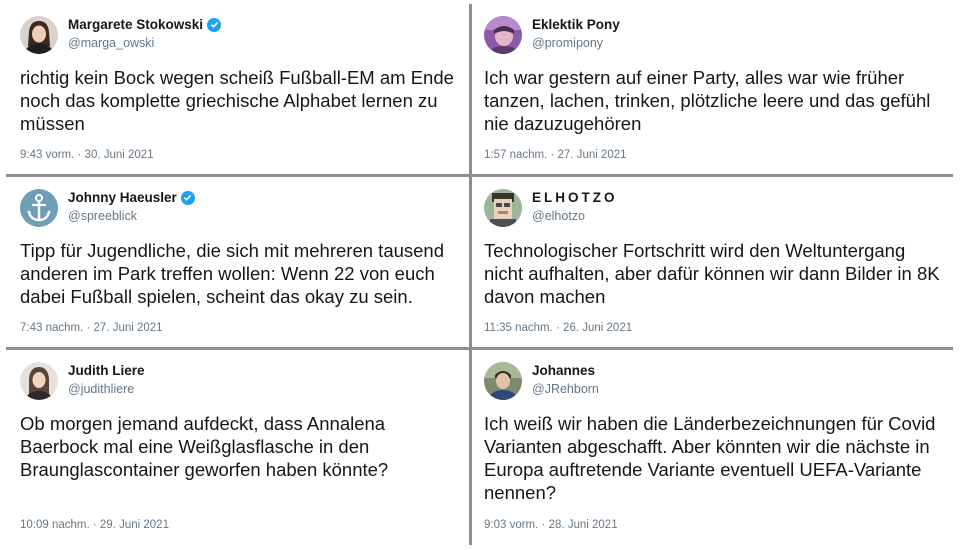 Image resolution: width=960 pixels, height=550 pixels. I want to click on author-handle: @judithliere, so click(101, 389).